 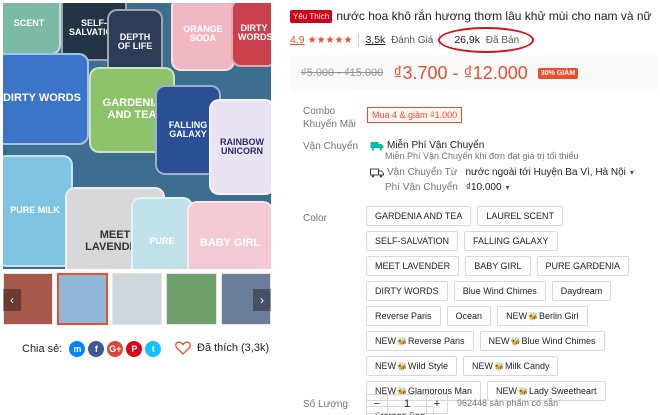 I want to click on twitter-icon: t, so click(x=153, y=349).